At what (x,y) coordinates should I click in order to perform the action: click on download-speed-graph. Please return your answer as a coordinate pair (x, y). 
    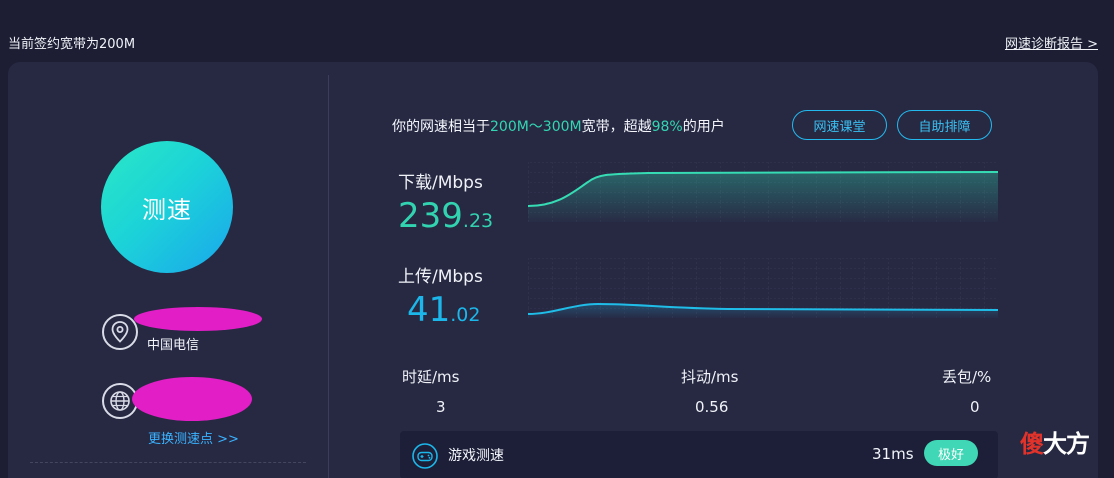
    Looking at the image, I should click on (763, 192).